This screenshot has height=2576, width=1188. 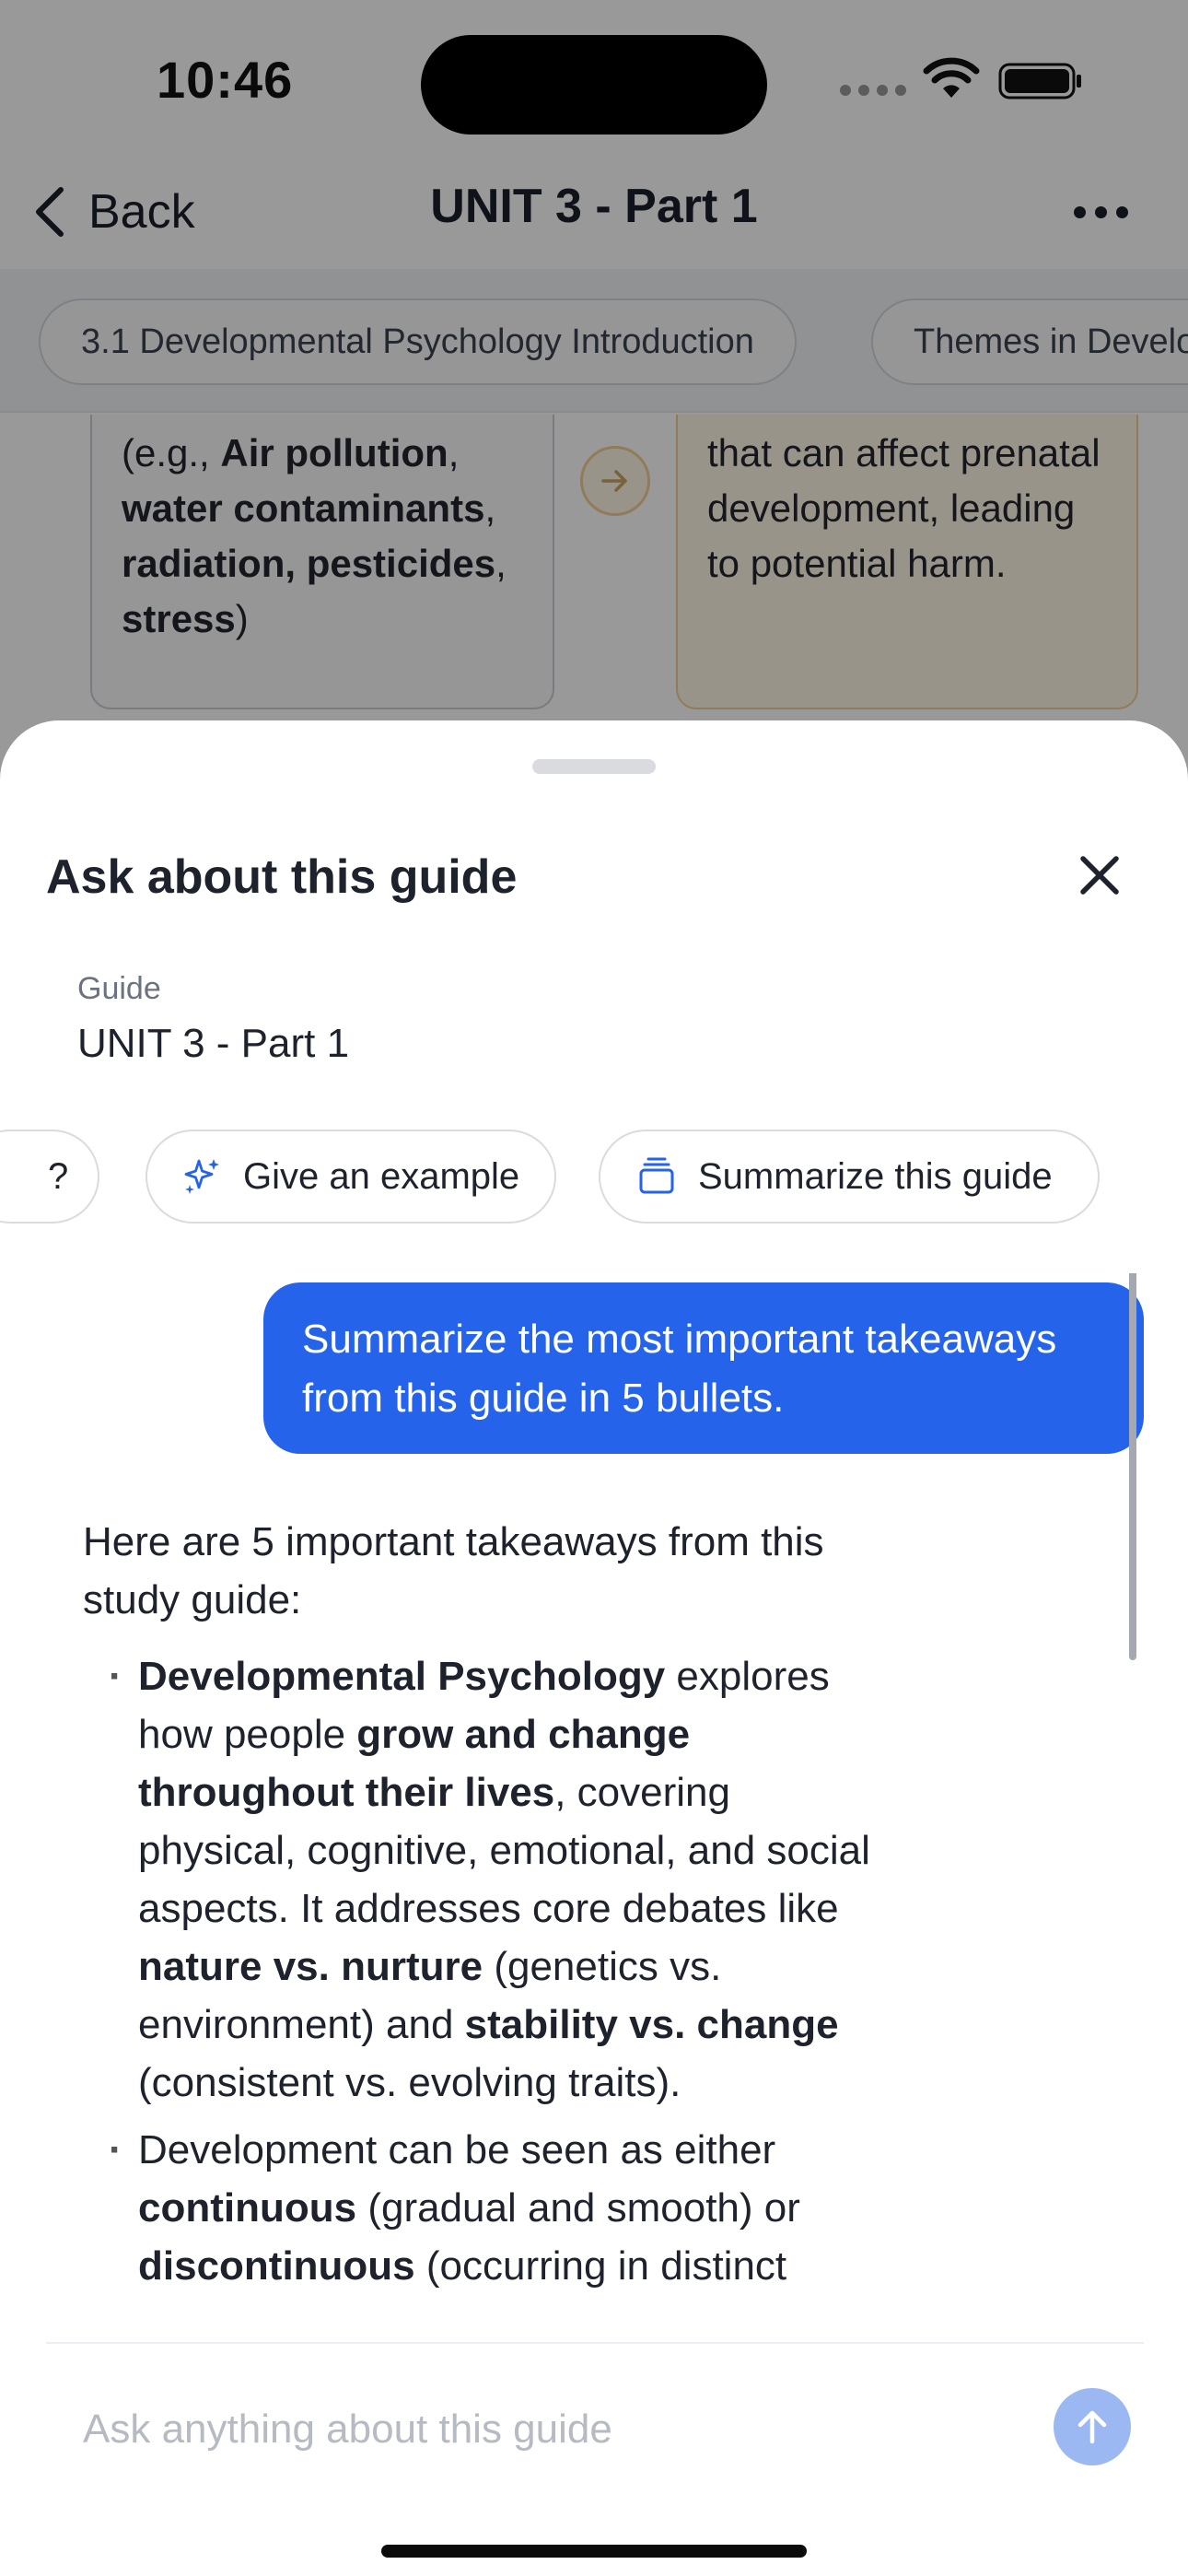 I want to click on suggestion-chips: ? Give an example Summarize this guide, so click(x=594, y=1177).